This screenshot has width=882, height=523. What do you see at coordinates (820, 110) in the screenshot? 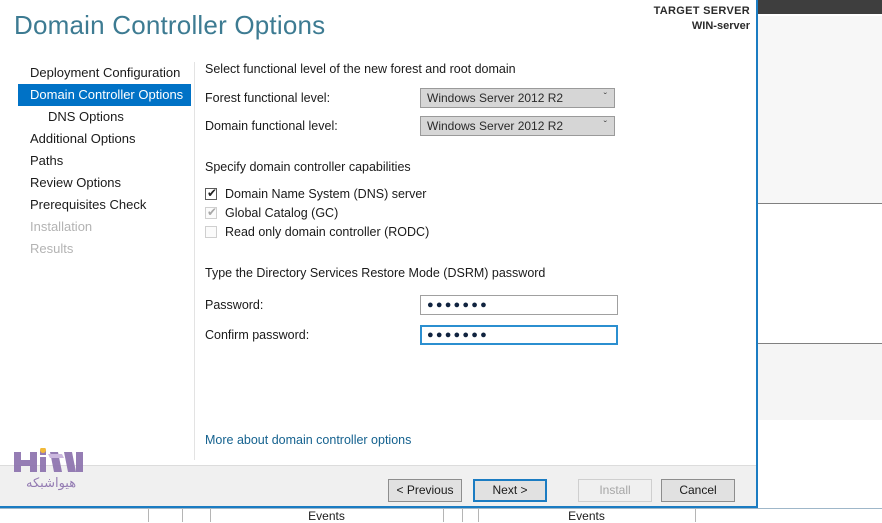
I see `background-tile-upper` at bounding box center [820, 110].